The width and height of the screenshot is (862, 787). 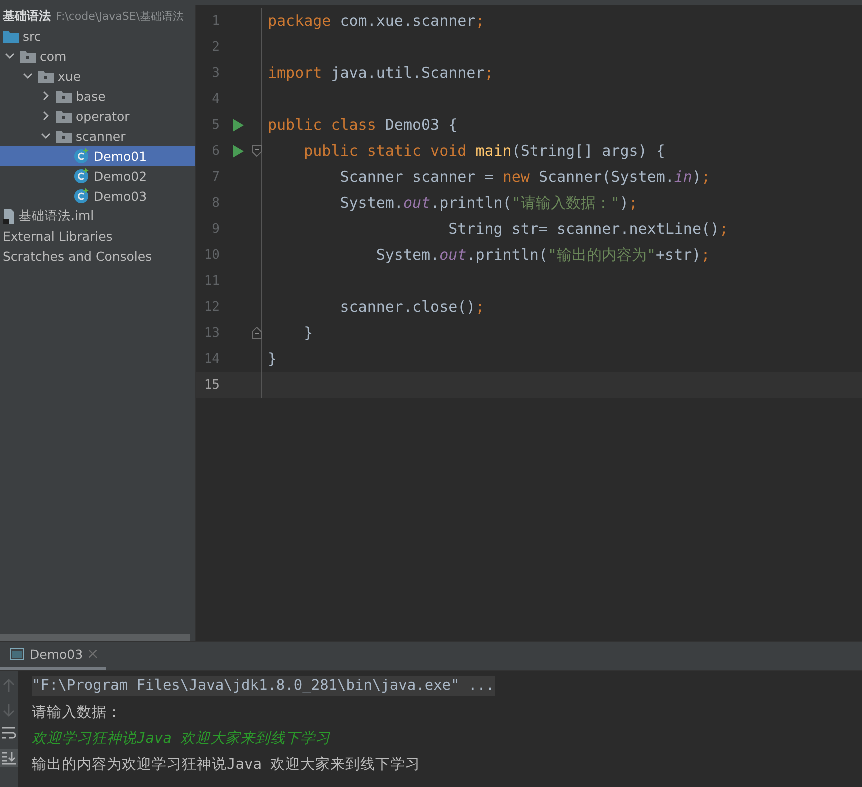 What do you see at coordinates (211, 281) in the screenshot?
I see `line-number: 11` at bounding box center [211, 281].